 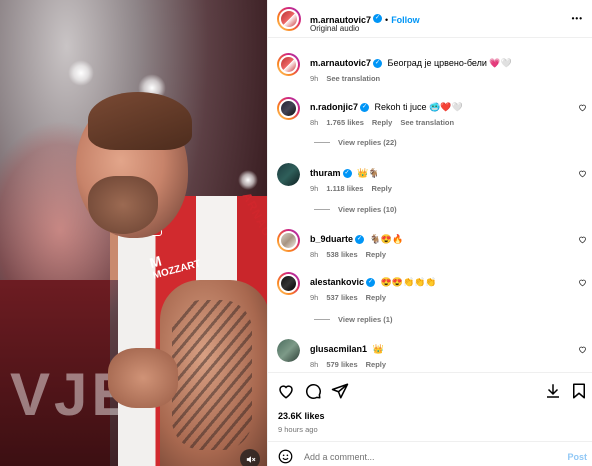 What do you see at coordinates (577, 457) in the screenshot?
I see `post-comment-button: Post` at bounding box center [577, 457].